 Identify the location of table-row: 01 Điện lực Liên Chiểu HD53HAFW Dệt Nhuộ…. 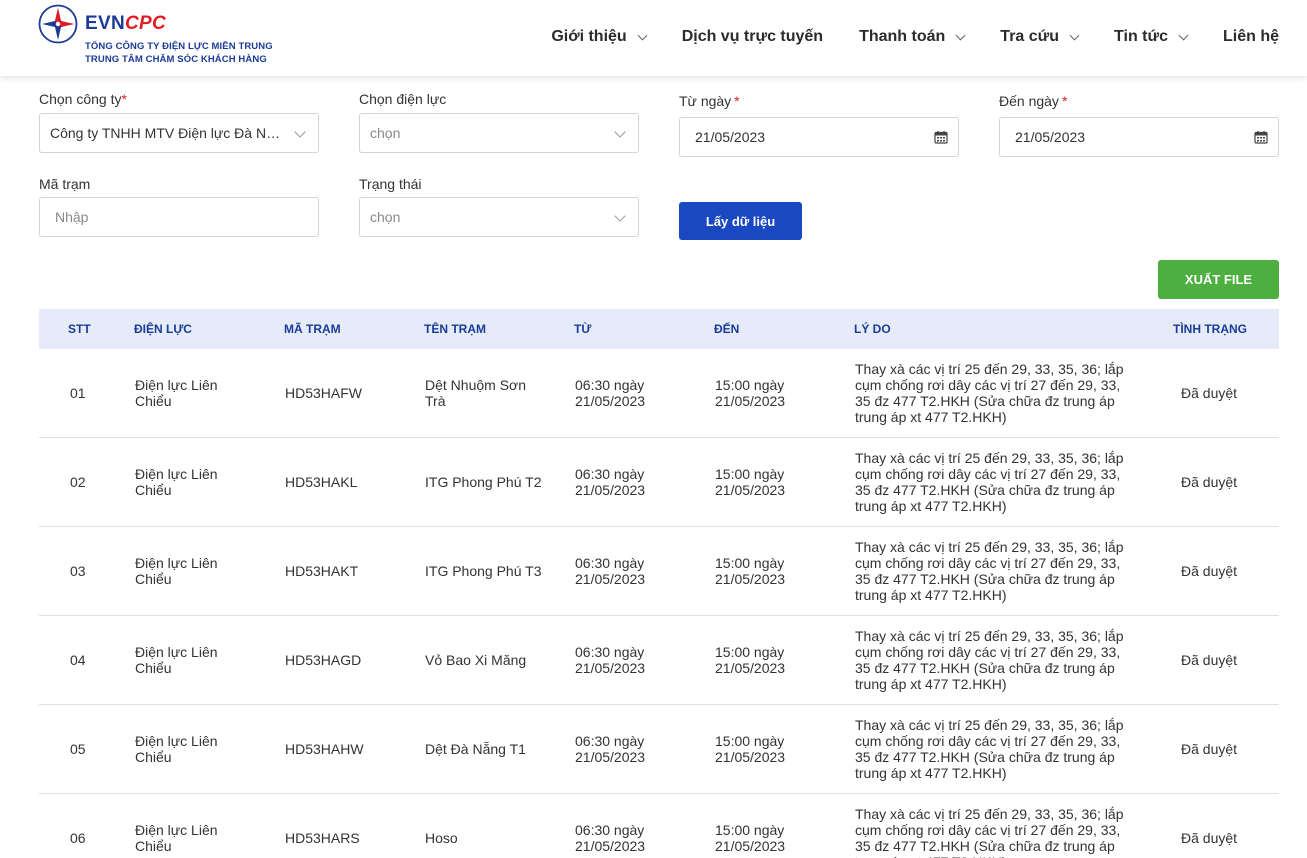
(659, 393).